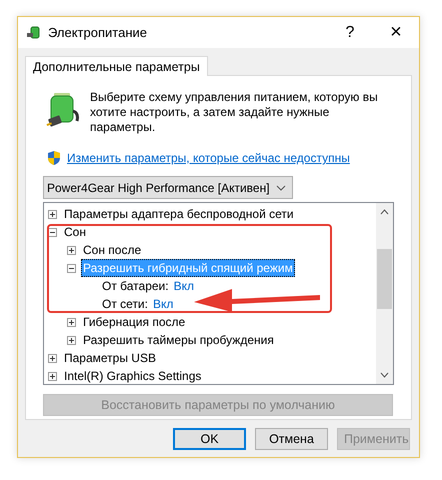  I want to click on tree-item: Разрешить таймеры пробуждения, so click(178, 340).